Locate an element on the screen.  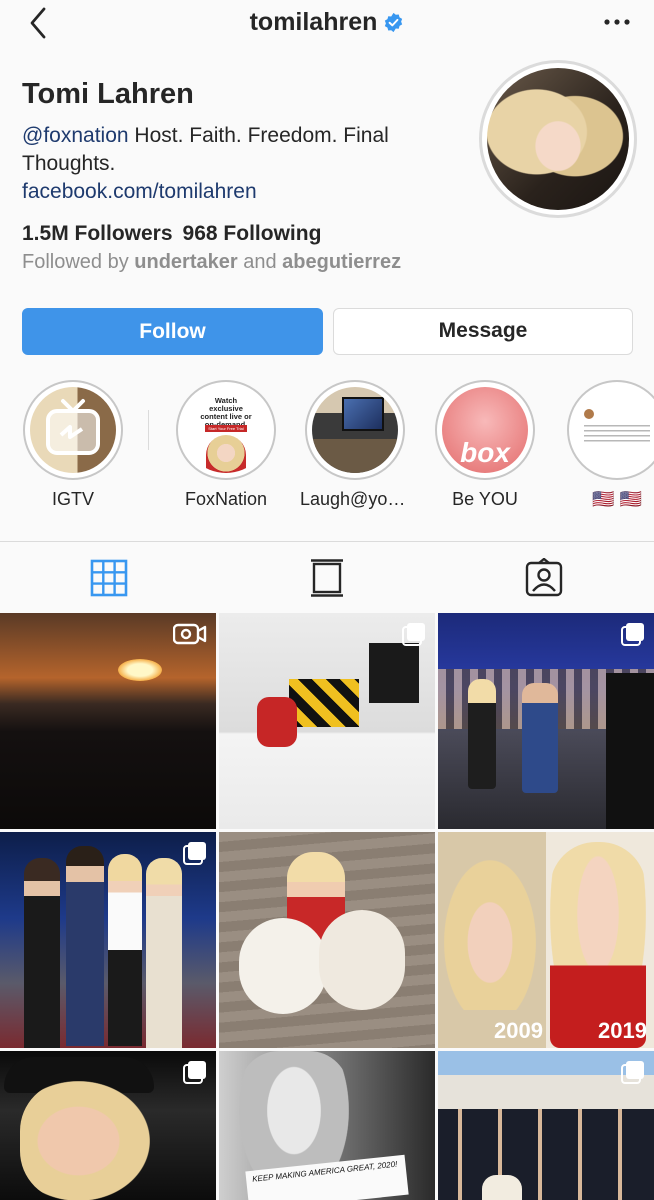
followed-by-and: and is located at coordinates (260, 262).